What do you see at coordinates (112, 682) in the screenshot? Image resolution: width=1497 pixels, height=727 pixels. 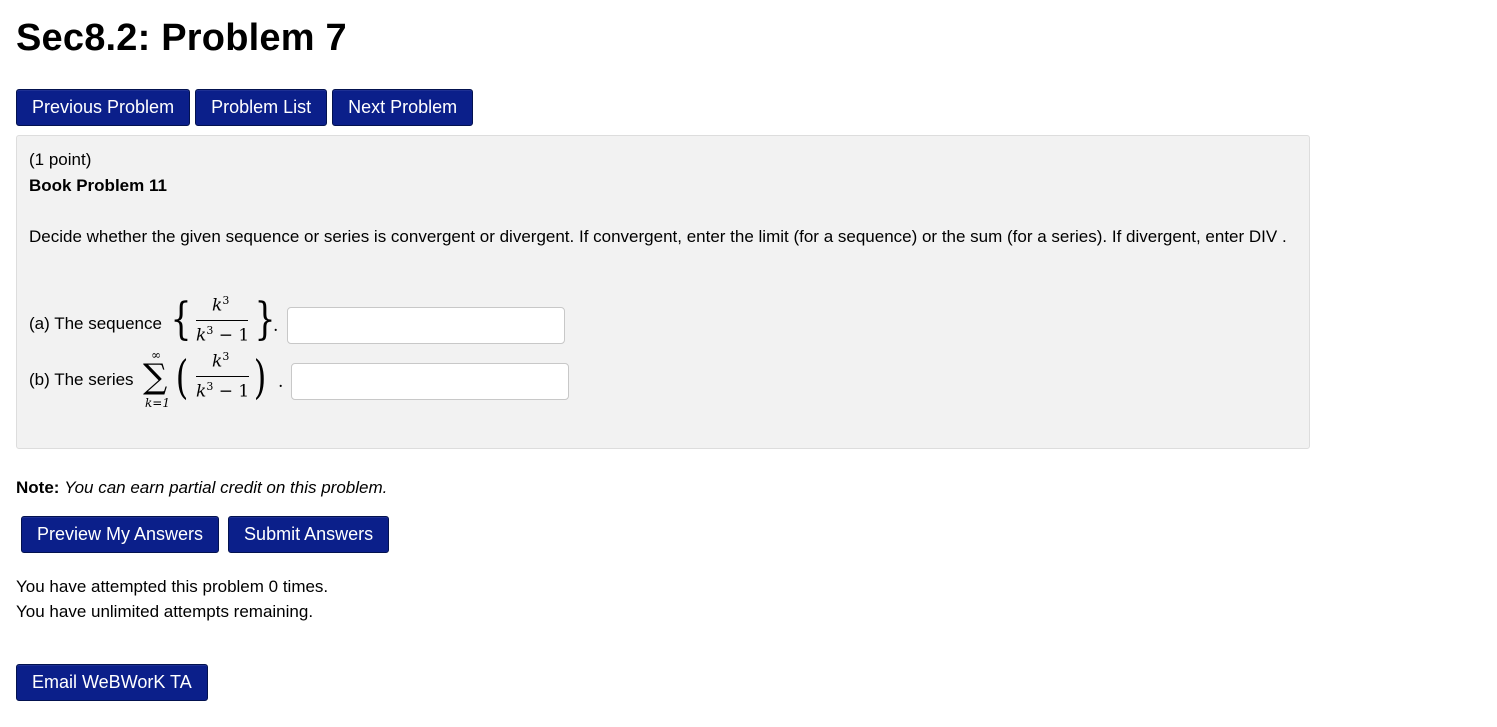 I see `email-ta-button: Email WeBWorK TA` at bounding box center [112, 682].